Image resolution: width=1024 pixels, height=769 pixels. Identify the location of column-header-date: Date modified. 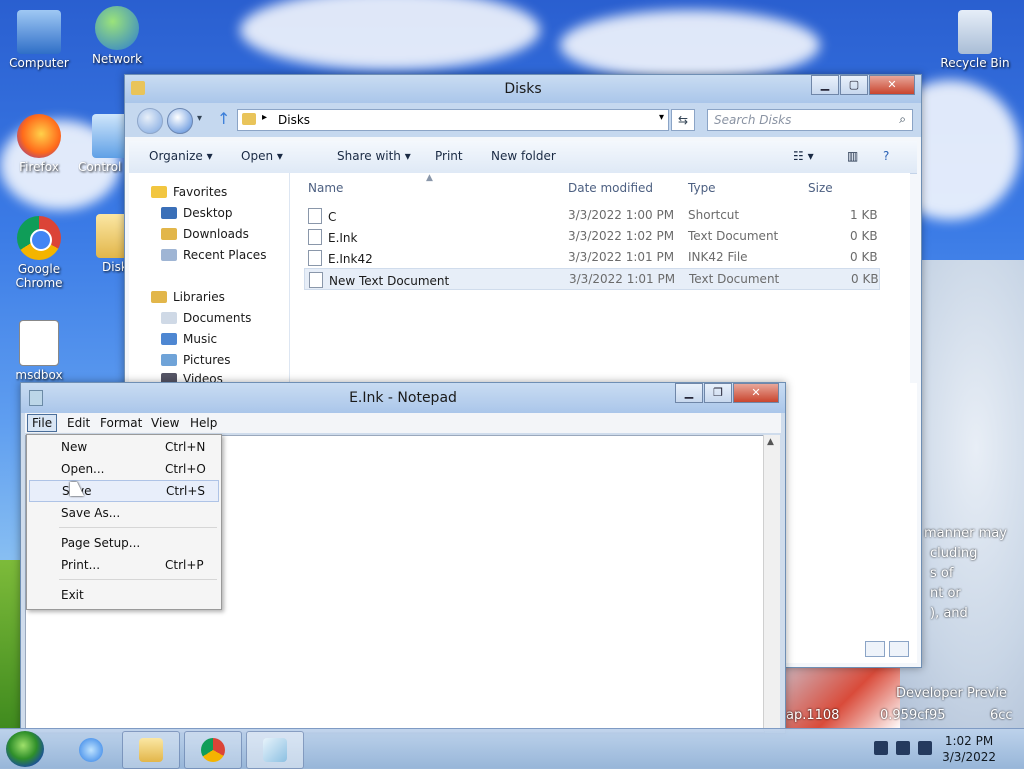
(610, 188).